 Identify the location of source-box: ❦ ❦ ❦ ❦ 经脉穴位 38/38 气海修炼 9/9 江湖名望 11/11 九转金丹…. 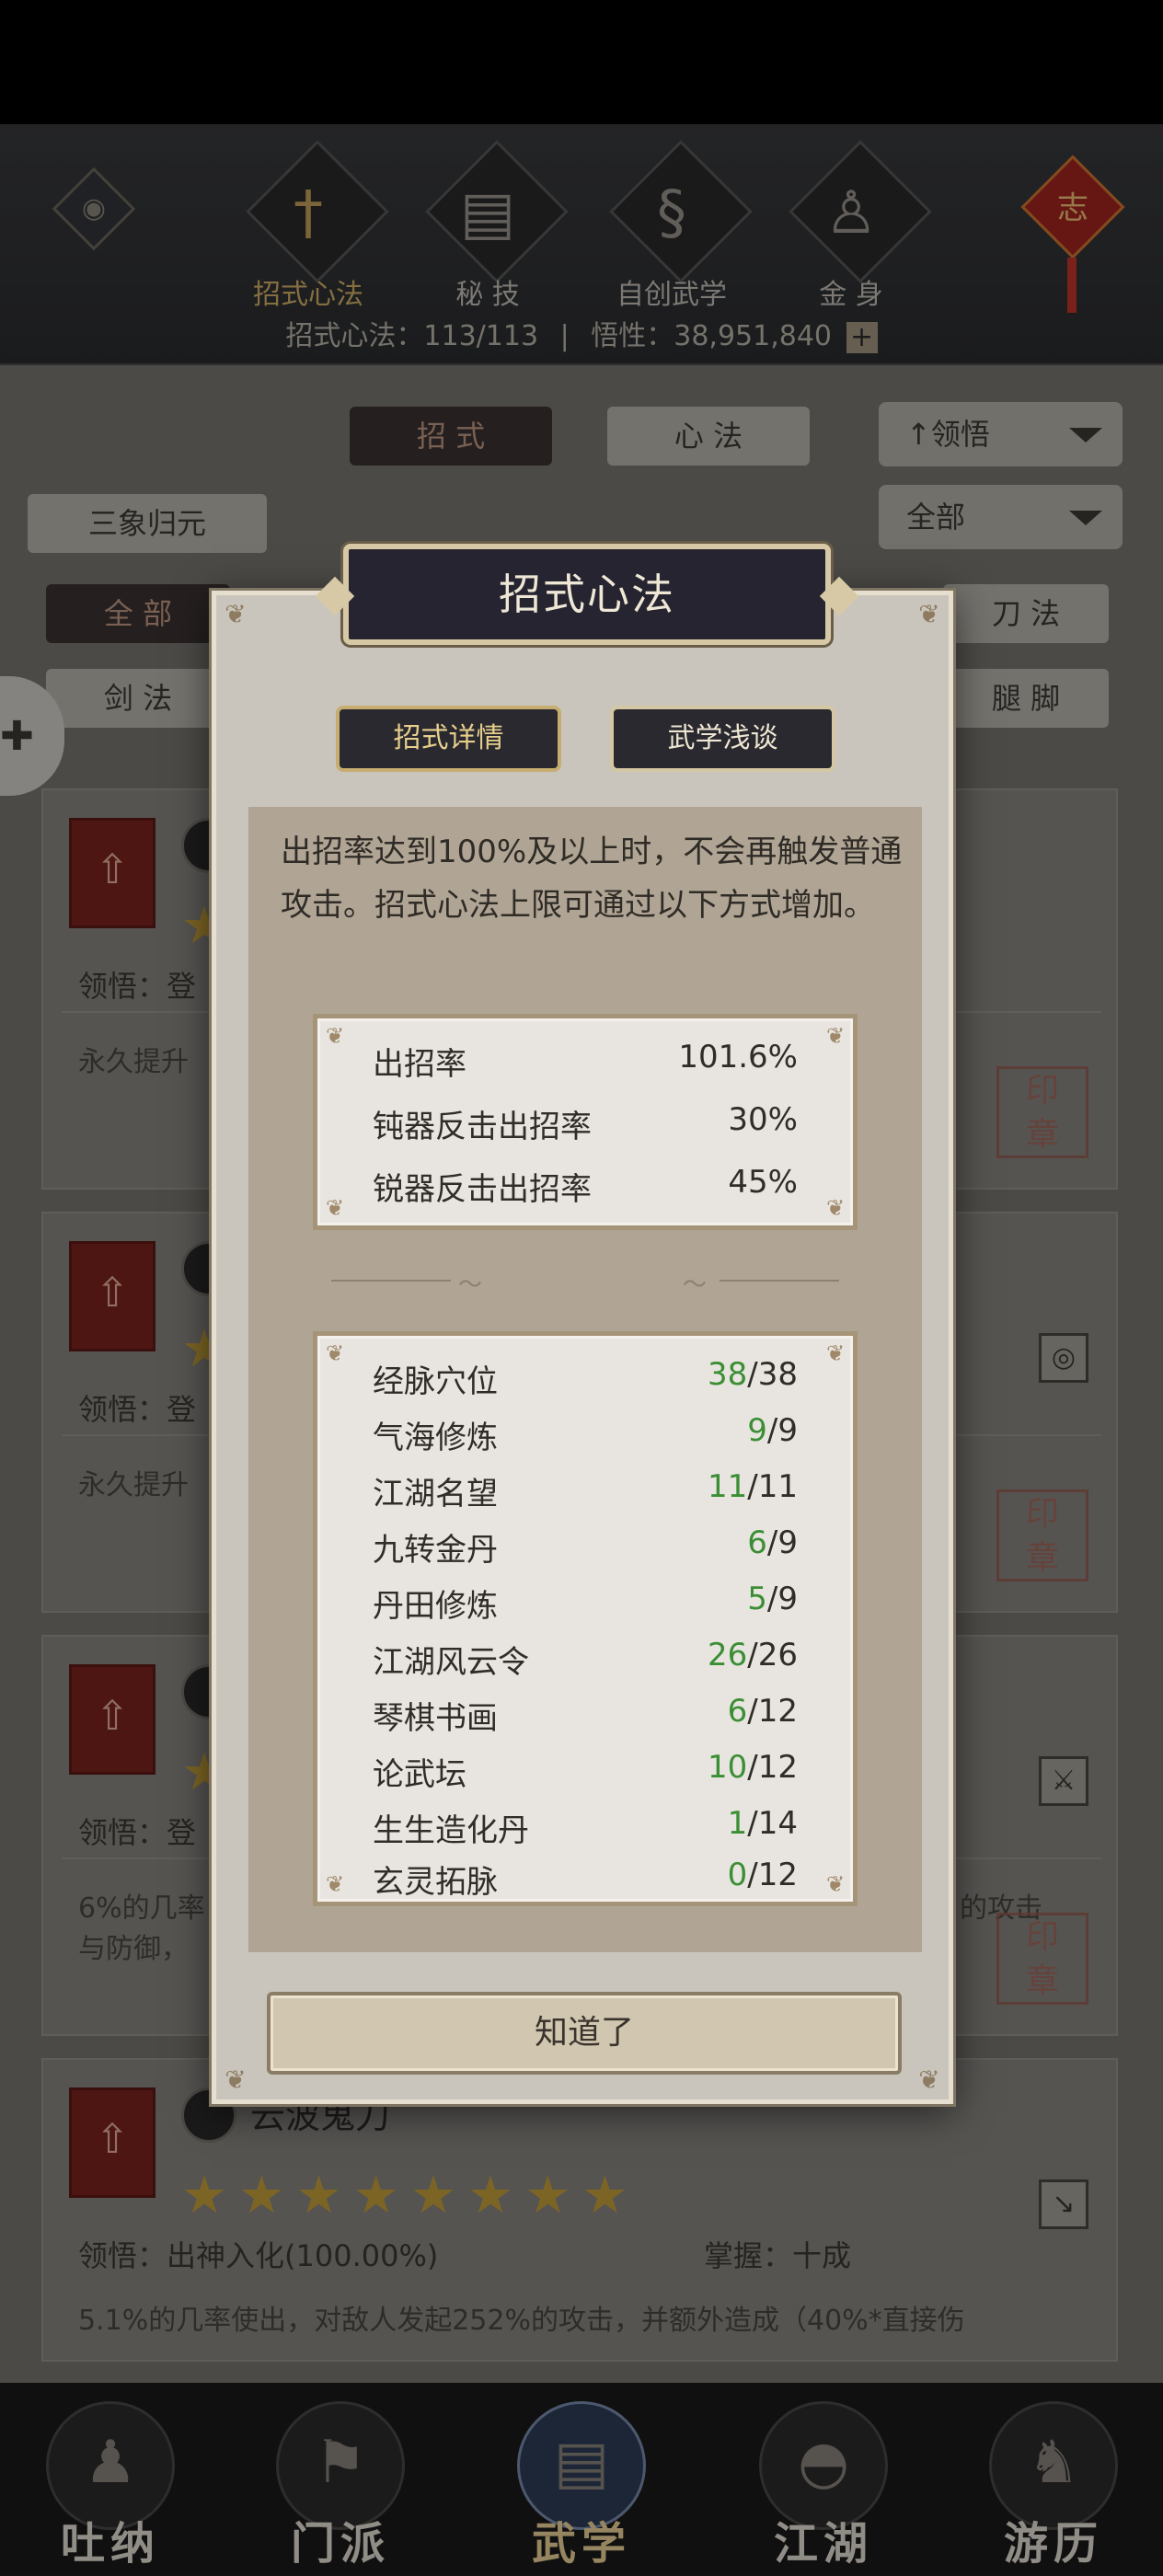
(586, 1618).